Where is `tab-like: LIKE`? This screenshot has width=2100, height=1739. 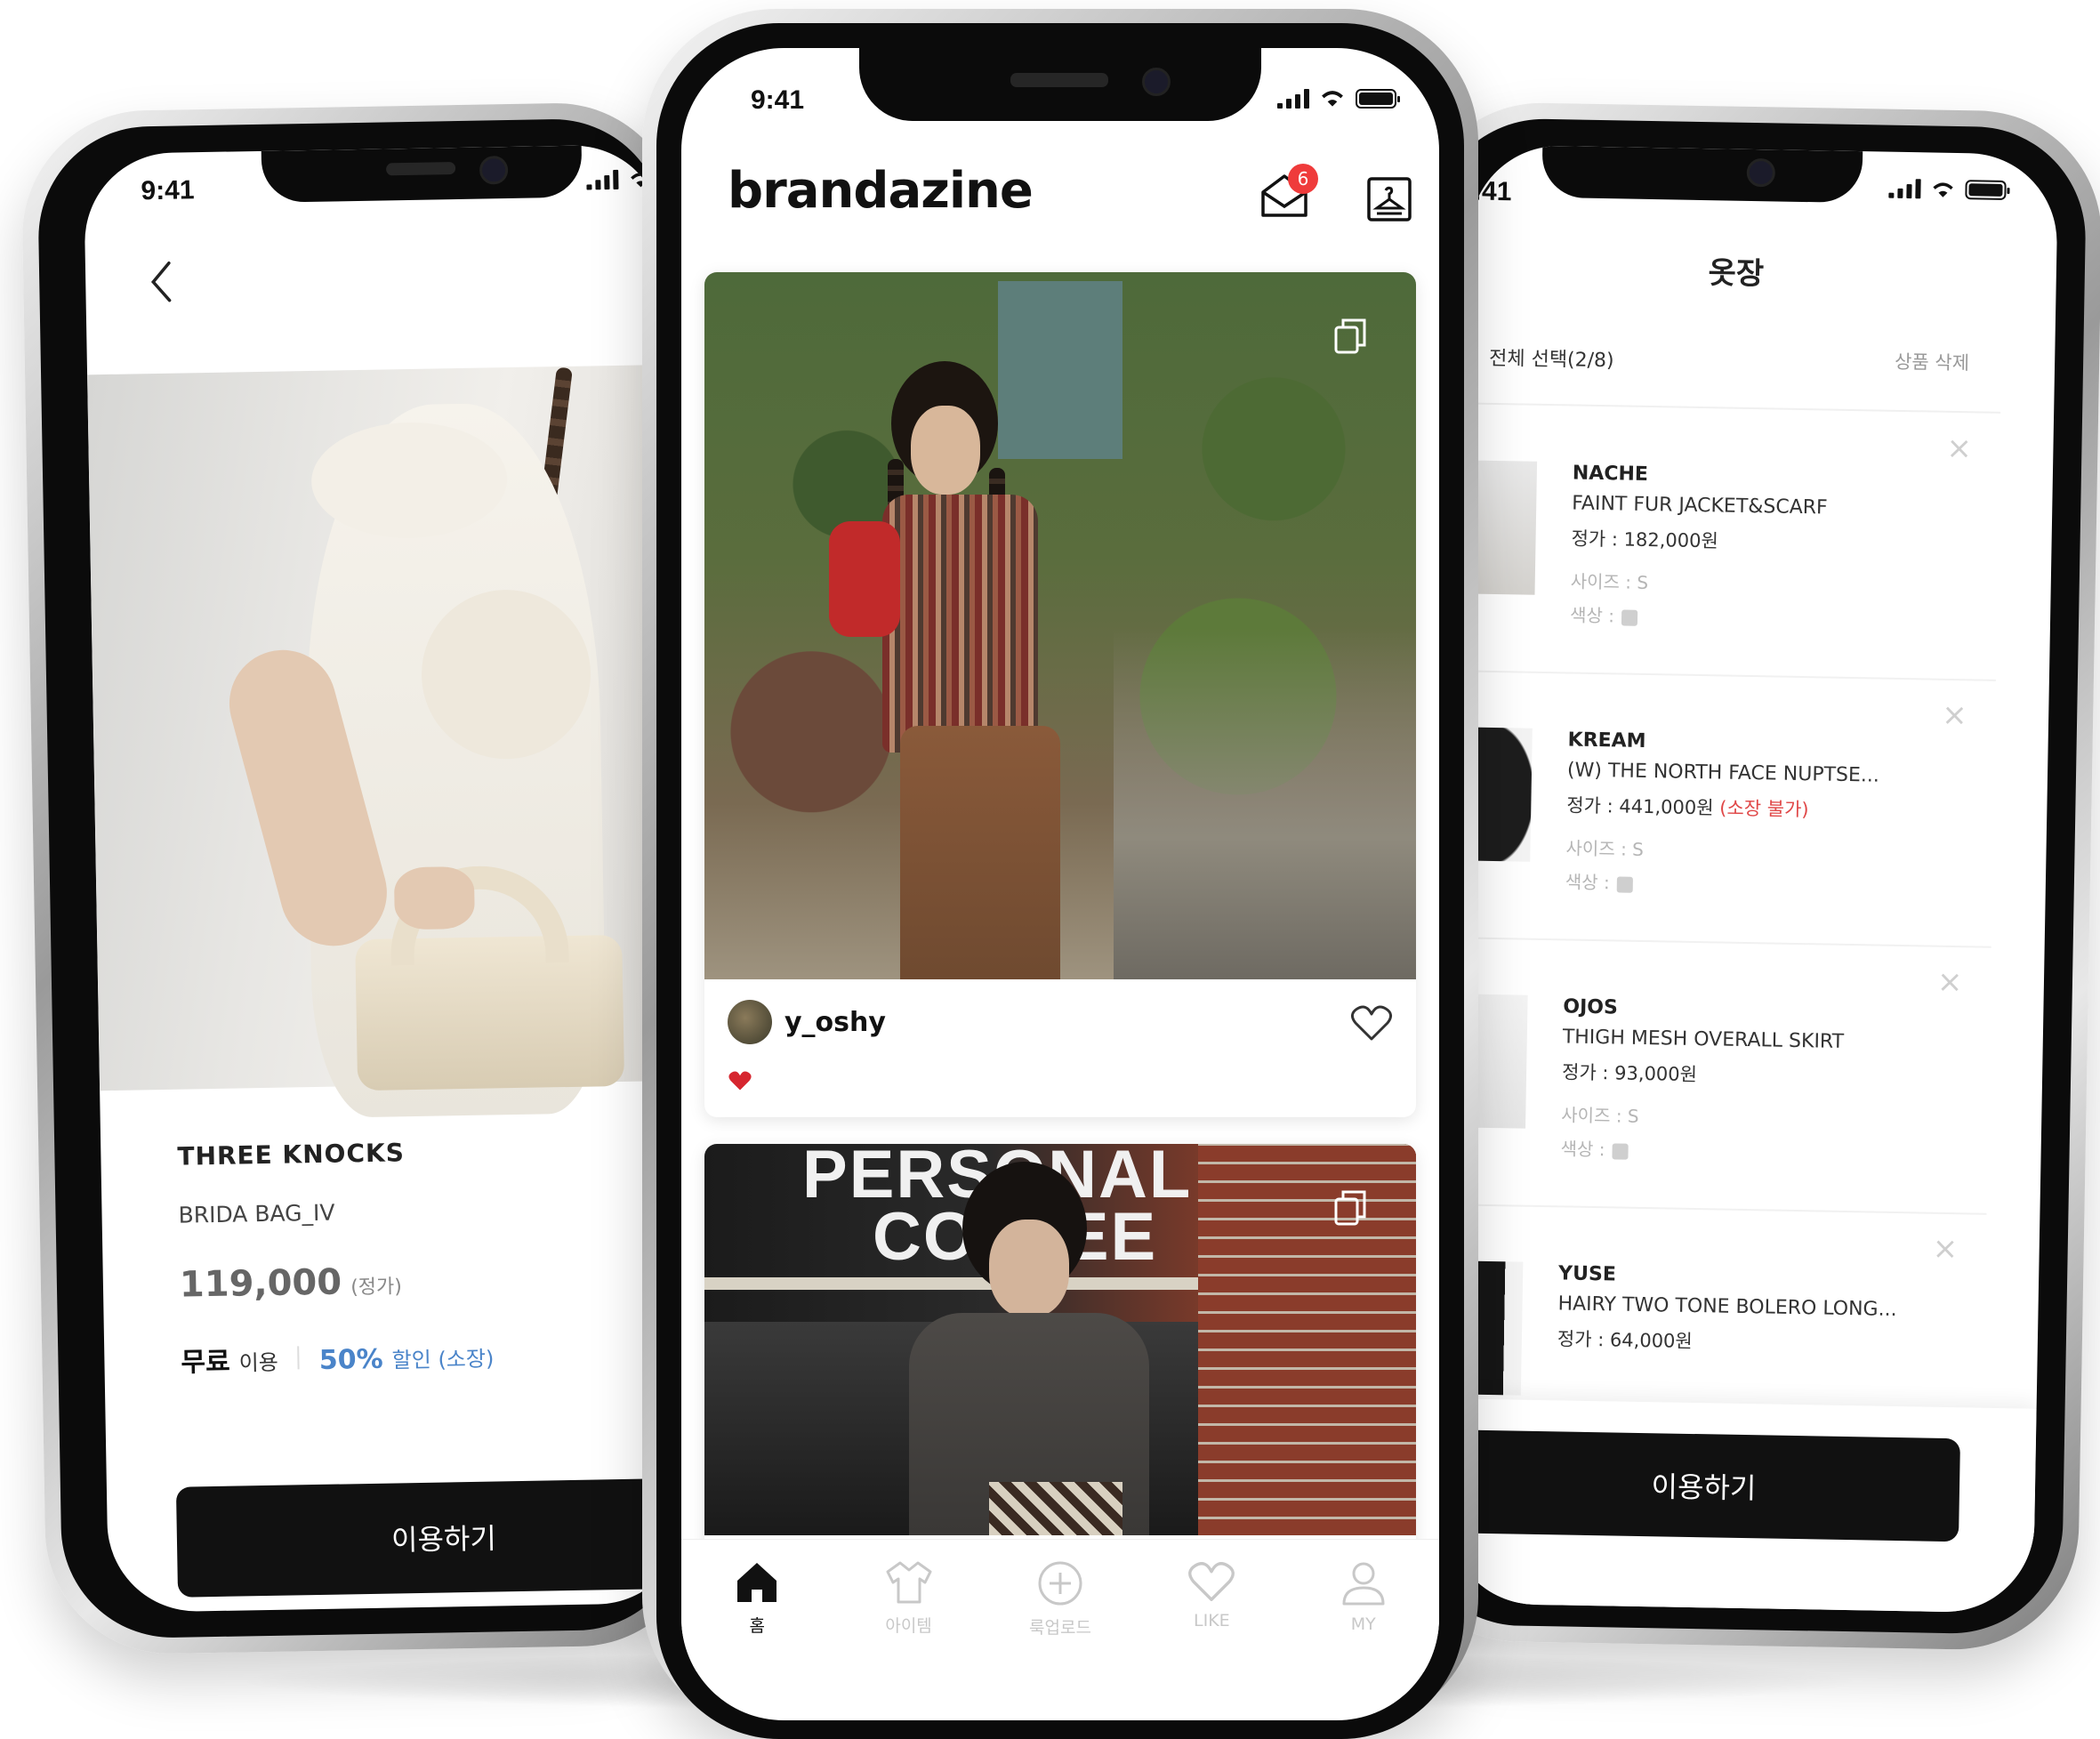
tab-like: LIKE is located at coordinates (1211, 1594).